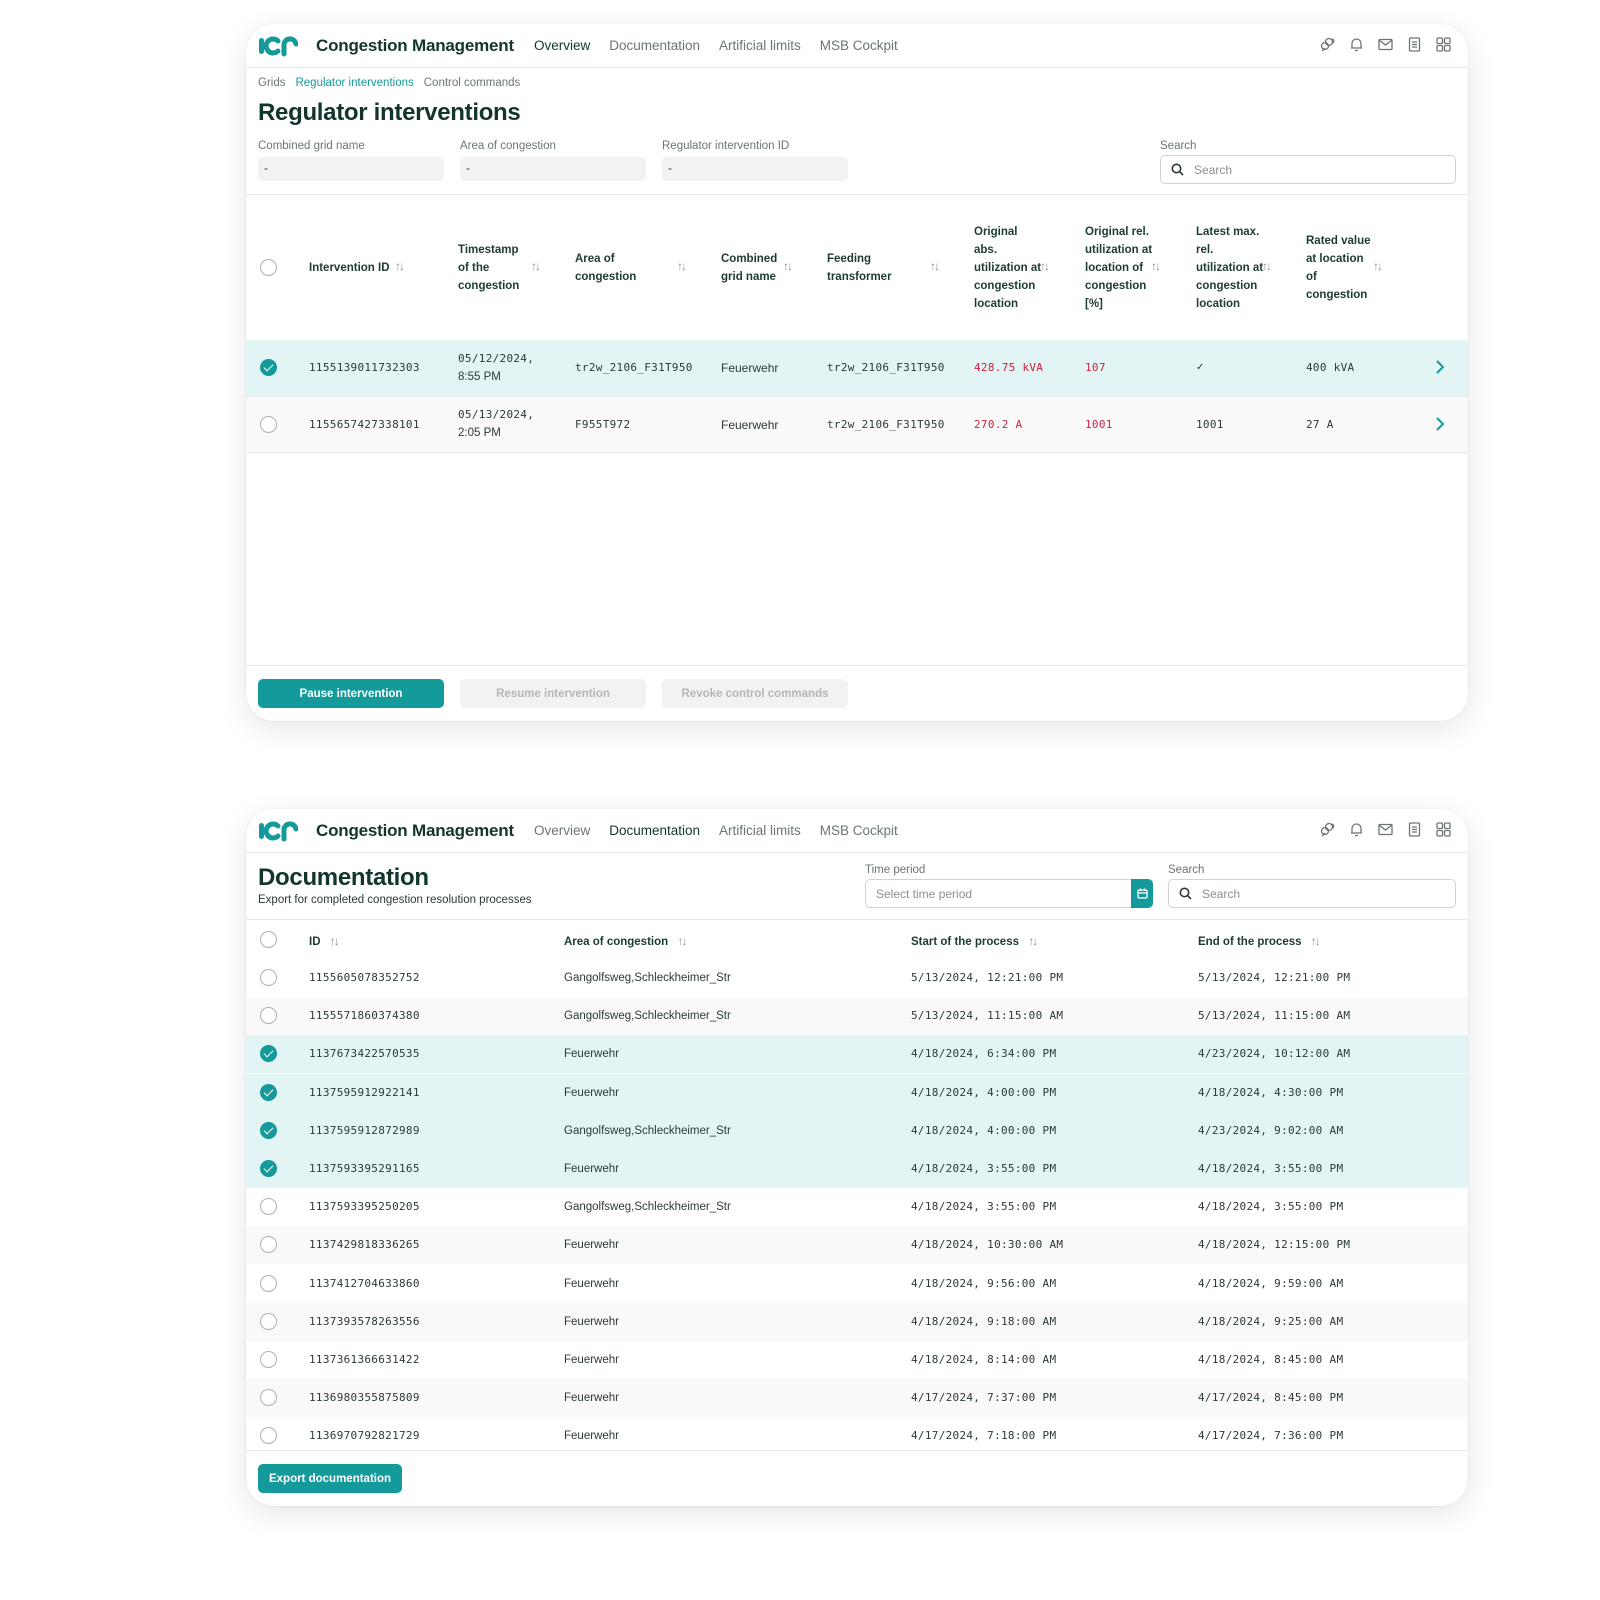 The width and height of the screenshot is (1600, 1600). What do you see at coordinates (1009, 893) in the screenshot?
I see `time-period-input: Select time period` at bounding box center [1009, 893].